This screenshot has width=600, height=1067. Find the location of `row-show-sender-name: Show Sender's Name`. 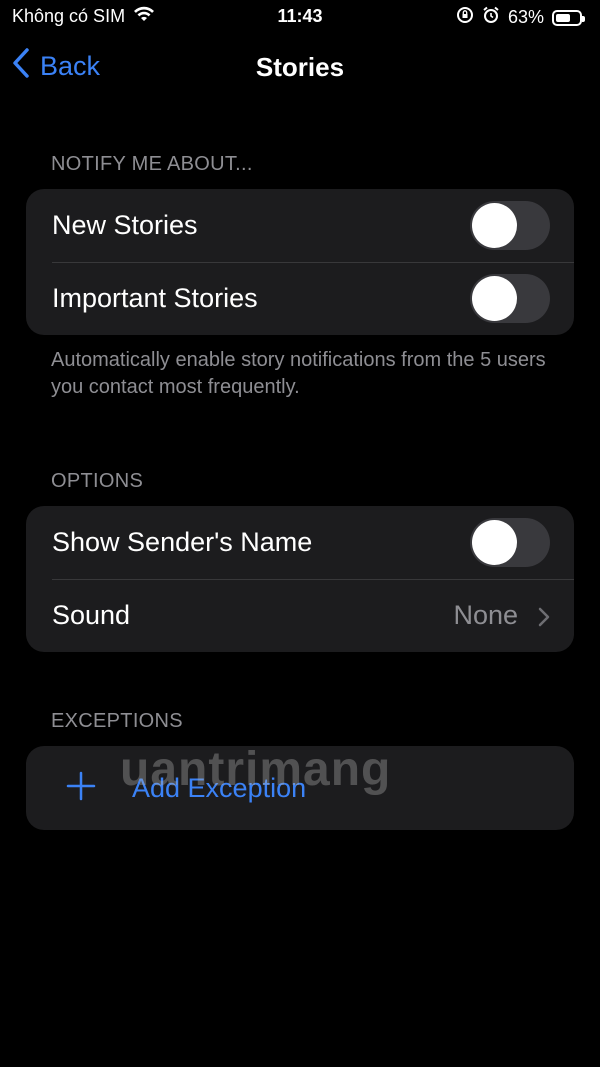

row-show-sender-name: Show Sender's Name is located at coordinates (300, 542).